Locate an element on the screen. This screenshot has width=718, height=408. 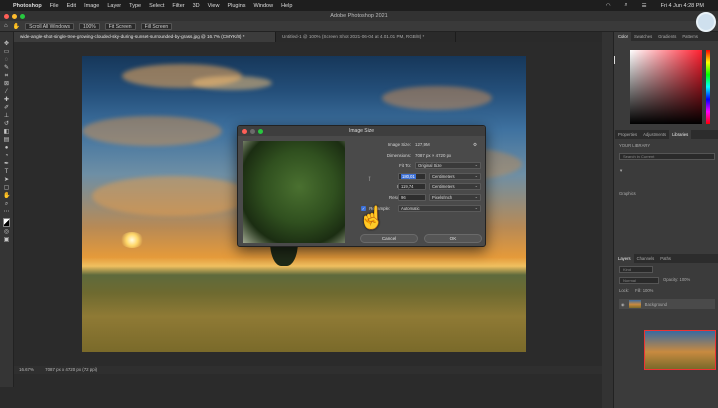
menu-type: Type is located at coordinates (135, 6).